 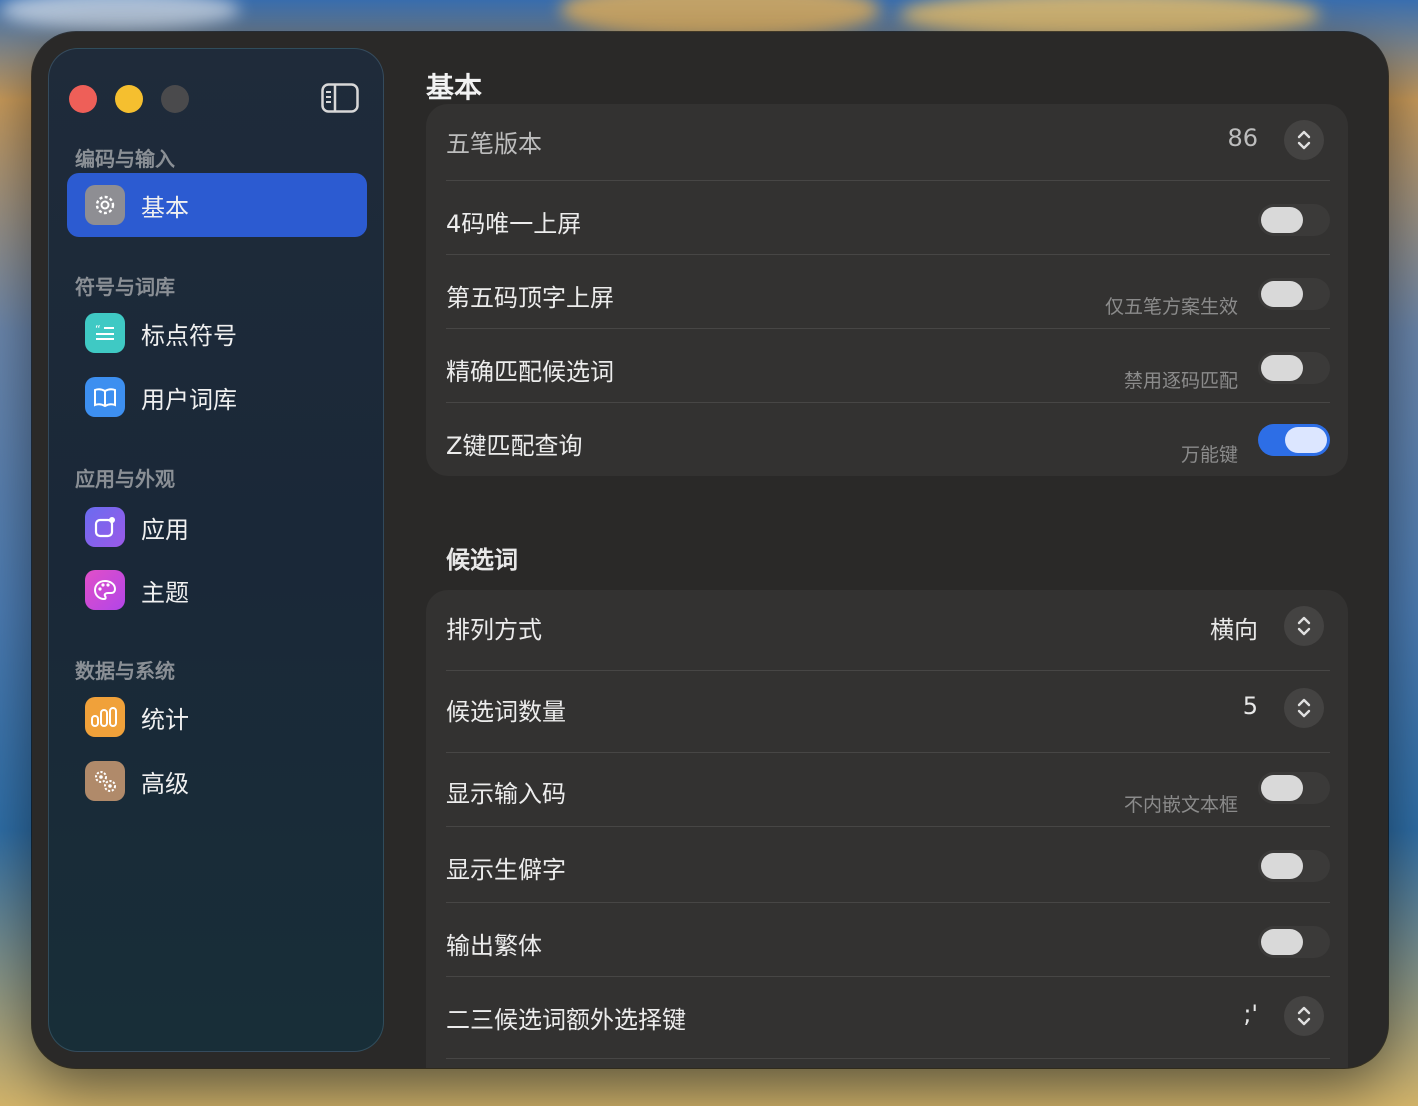 What do you see at coordinates (165, 529) in the screenshot?
I see `sidebar-item-label: 应用` at bounding box center [165, 529].